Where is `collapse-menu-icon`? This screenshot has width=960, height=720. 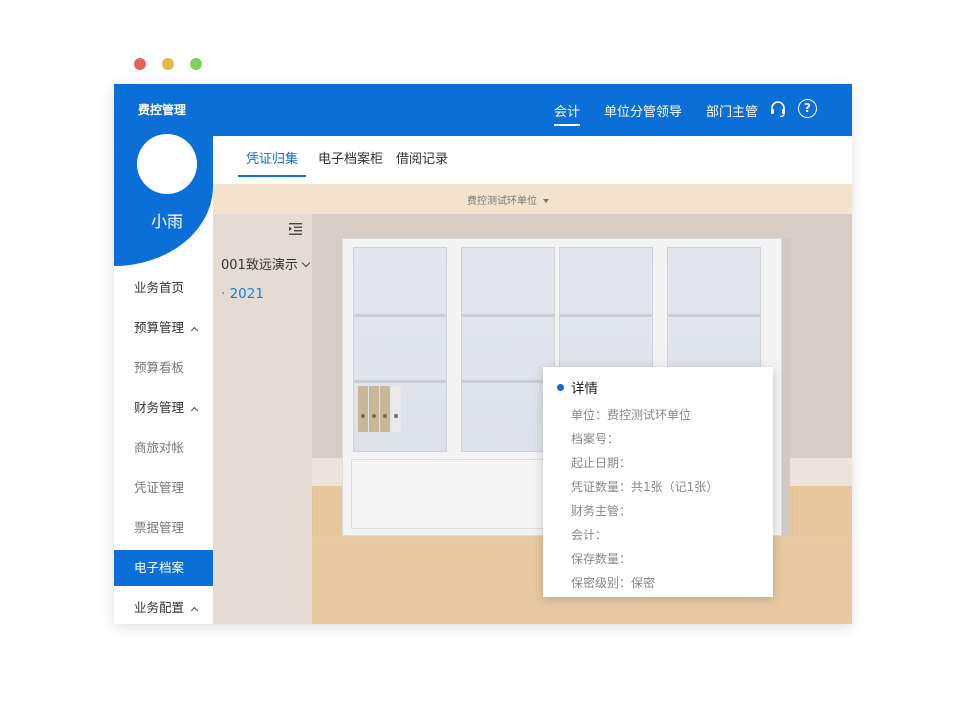
collapse-menu-icon is located at coordinates (295, 229).